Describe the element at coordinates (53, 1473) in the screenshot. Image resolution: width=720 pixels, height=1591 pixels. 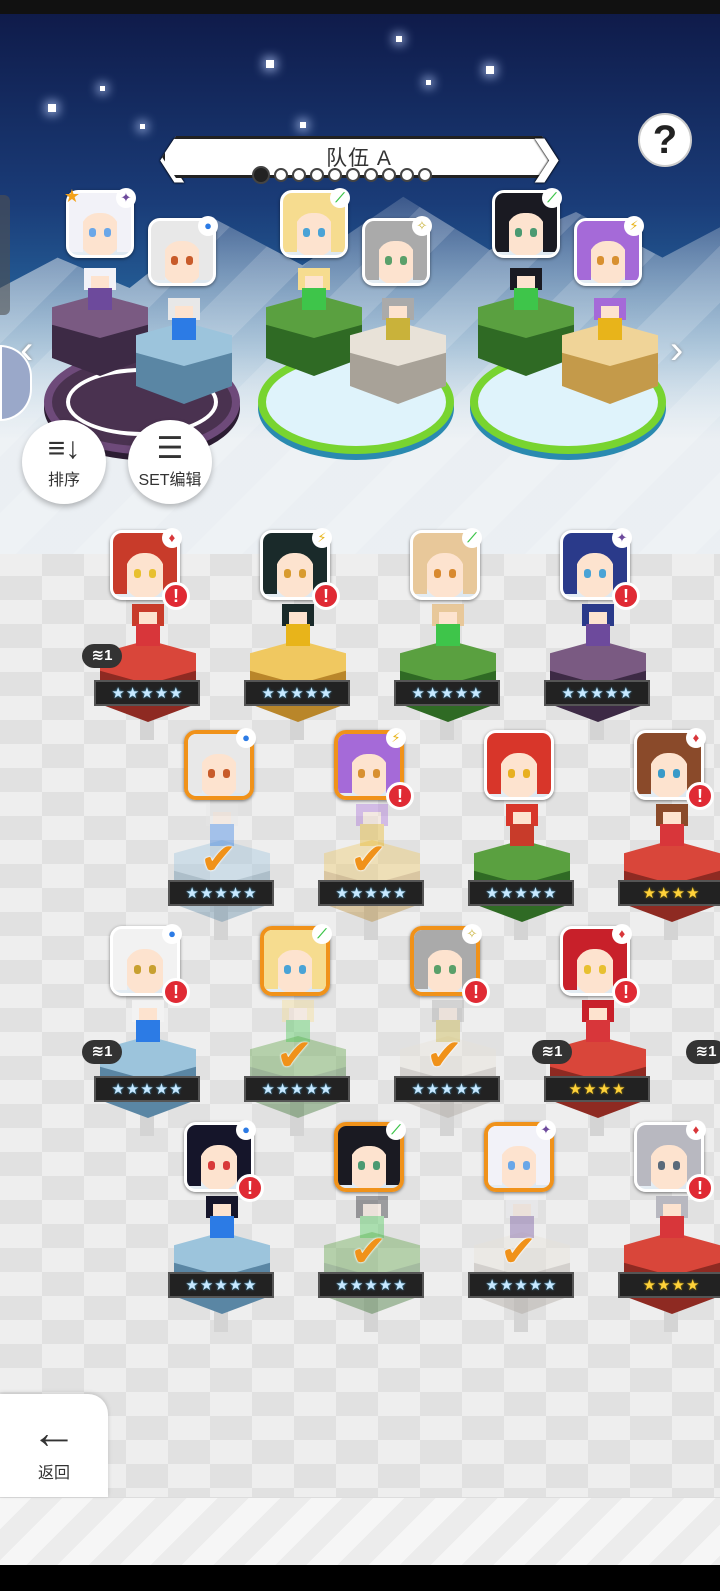
I see `back-label: 返回` at that location.